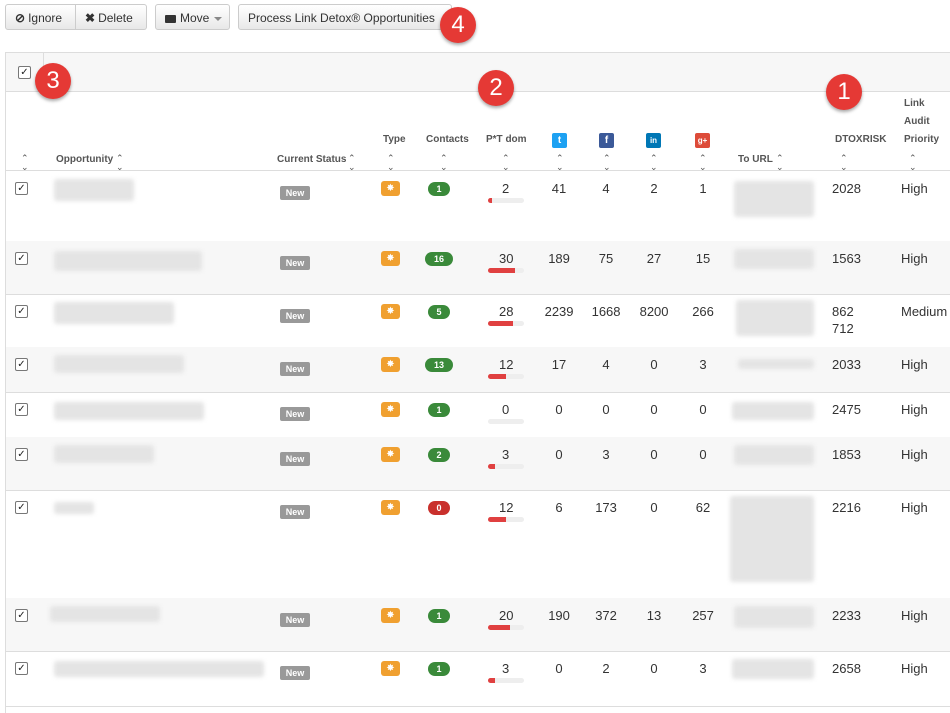 The width and height of the screenshot is (950, 713). I want to click on contacts-badge: 5, so click(439, 312).